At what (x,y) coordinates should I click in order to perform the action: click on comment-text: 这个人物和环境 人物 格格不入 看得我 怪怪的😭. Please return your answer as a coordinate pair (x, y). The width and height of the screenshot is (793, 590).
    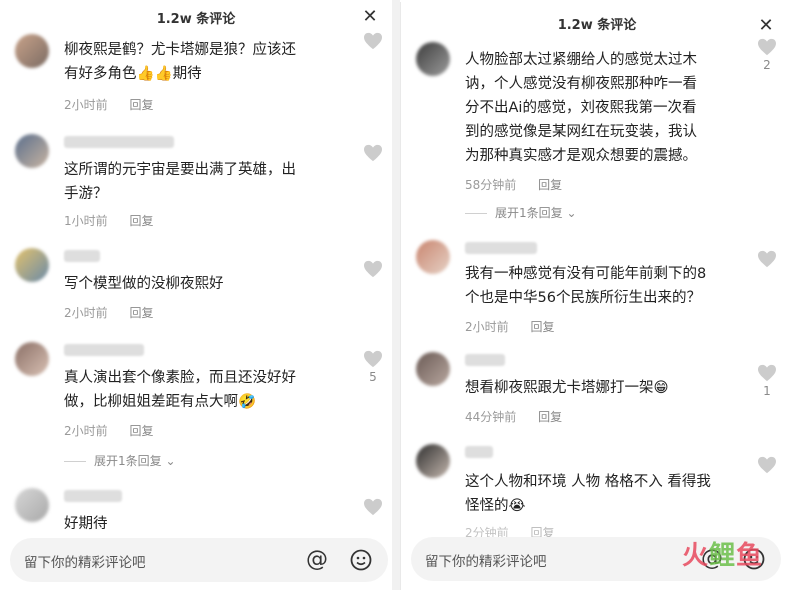
    Looking at the image, I should click on (588, 494).